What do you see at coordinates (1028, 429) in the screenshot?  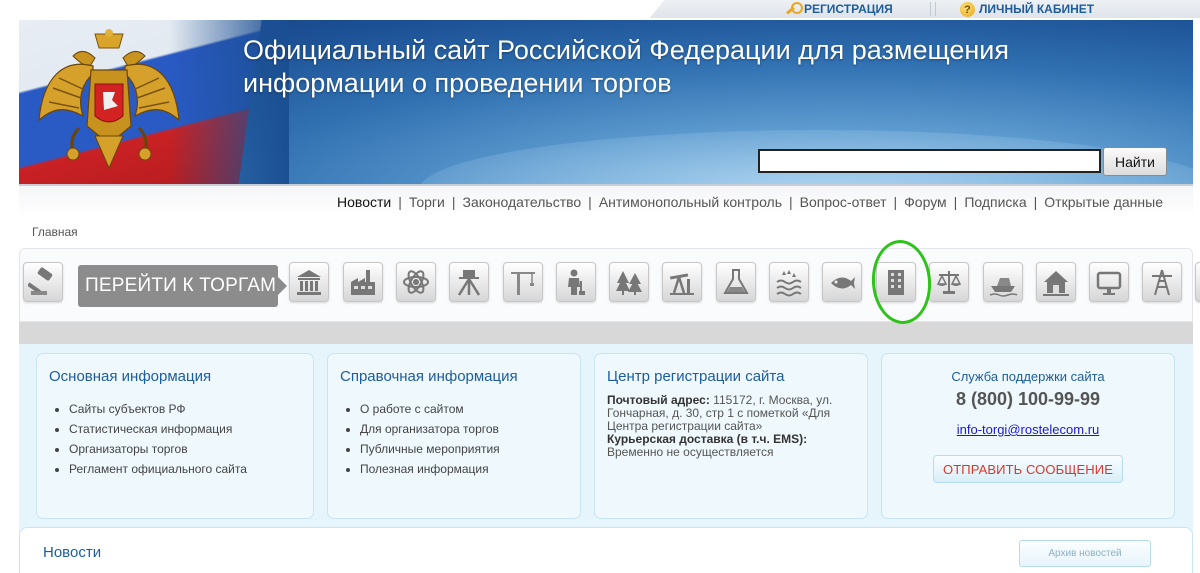 I see `support-email-link: info-torgi@rostelecom.ru` at bounding box center [1028, 429].